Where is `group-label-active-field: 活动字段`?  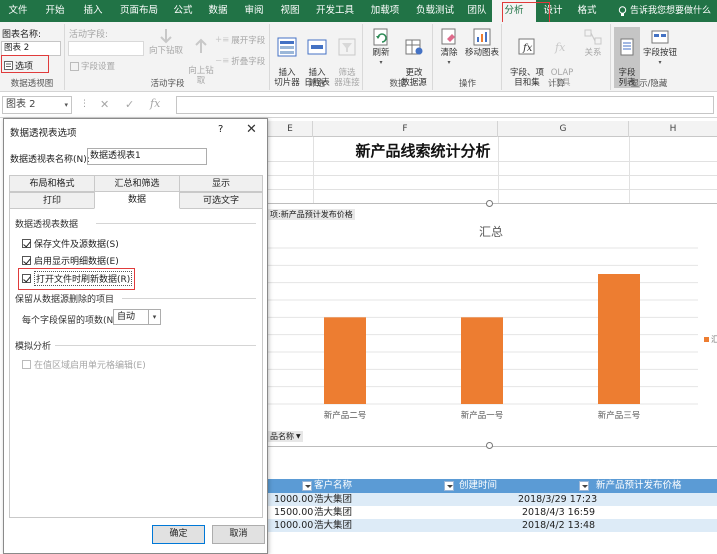
group-label-active-field: 活动字段 is located at coordinates (167, 84).